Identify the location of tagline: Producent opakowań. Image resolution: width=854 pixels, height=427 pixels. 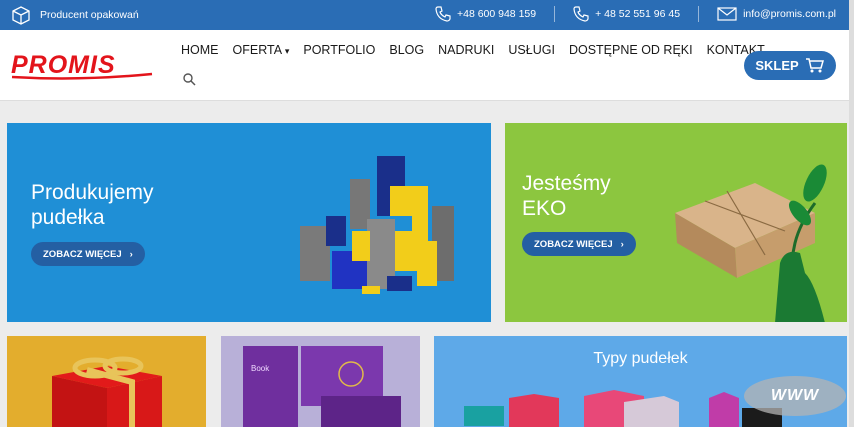
(74, 15).